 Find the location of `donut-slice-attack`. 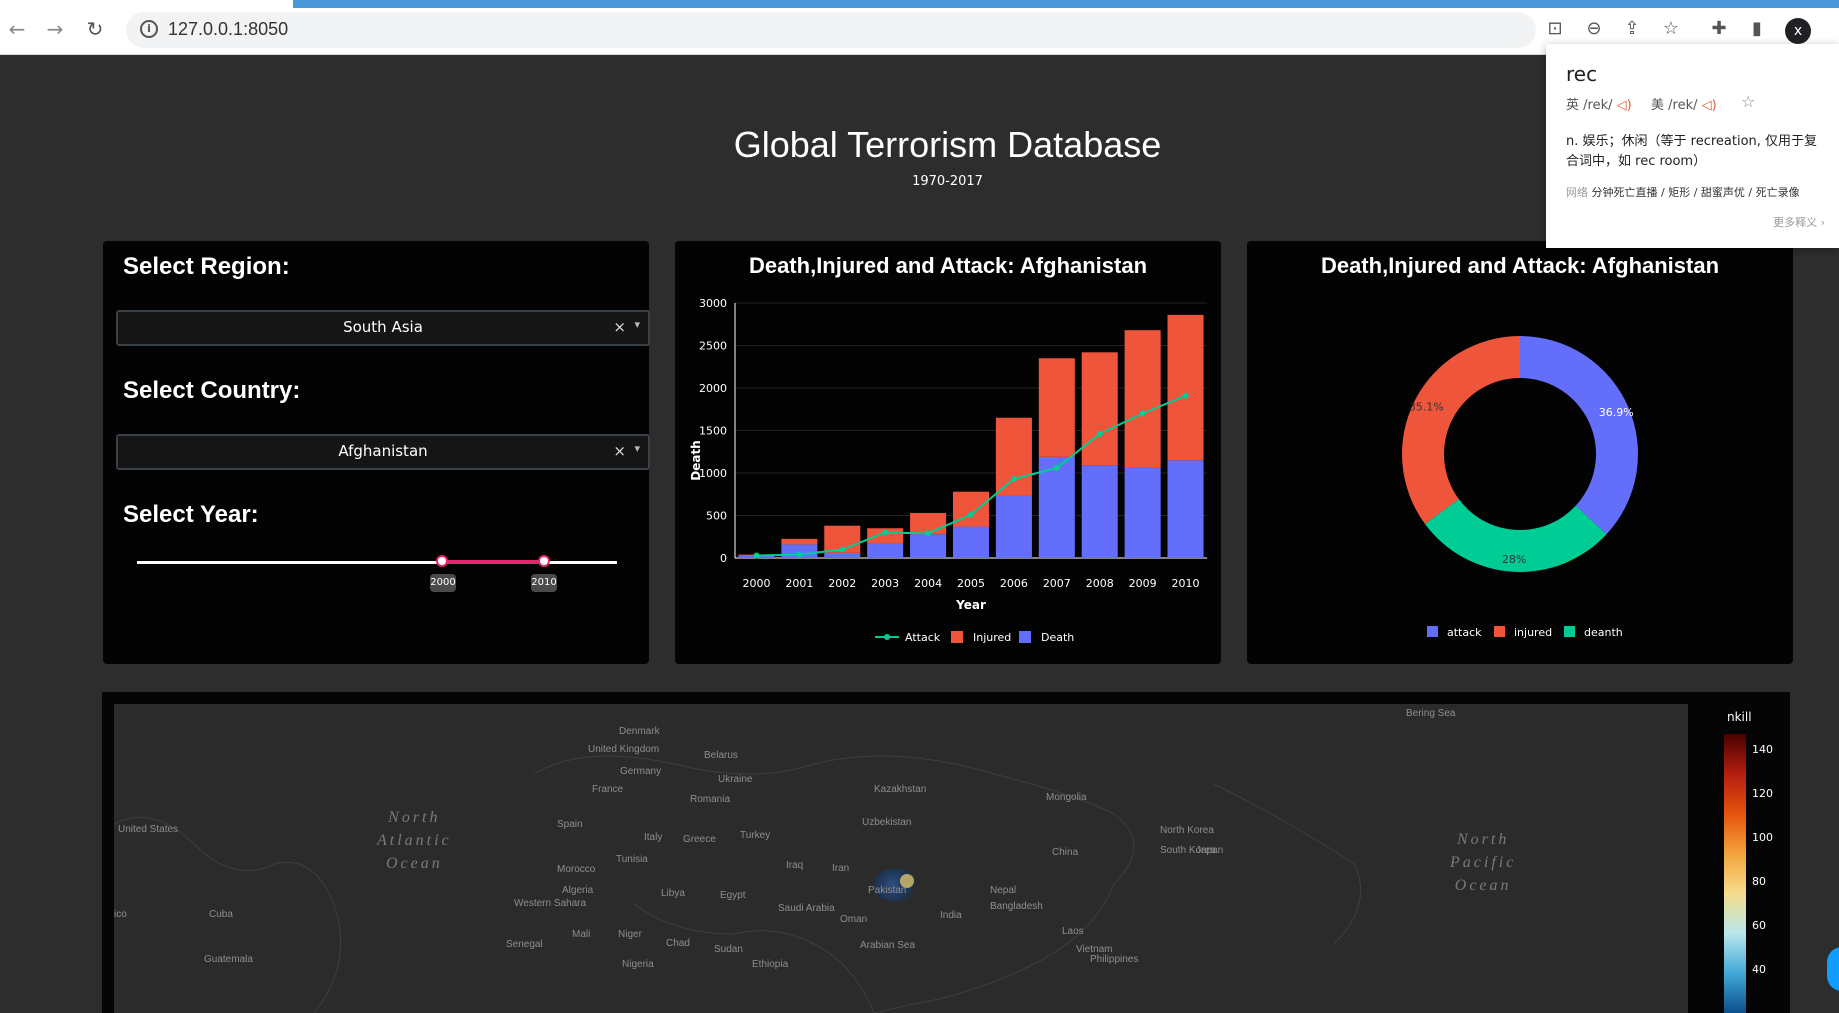

donut-slice-attack is located at coordinates (1579, 435).